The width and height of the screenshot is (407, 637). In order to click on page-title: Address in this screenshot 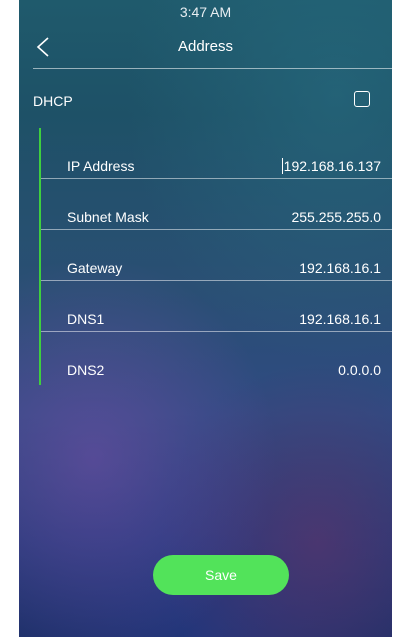, I will do `click(205, 46)`.